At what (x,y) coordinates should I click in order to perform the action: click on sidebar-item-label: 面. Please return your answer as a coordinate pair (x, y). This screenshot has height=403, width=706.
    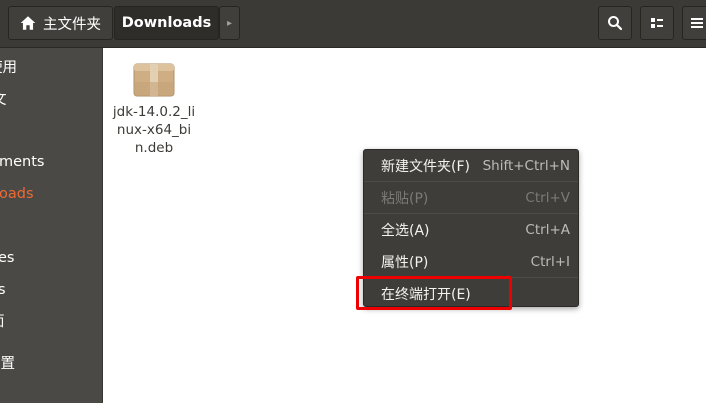
    Looking at the image, I should click on (2, 322).